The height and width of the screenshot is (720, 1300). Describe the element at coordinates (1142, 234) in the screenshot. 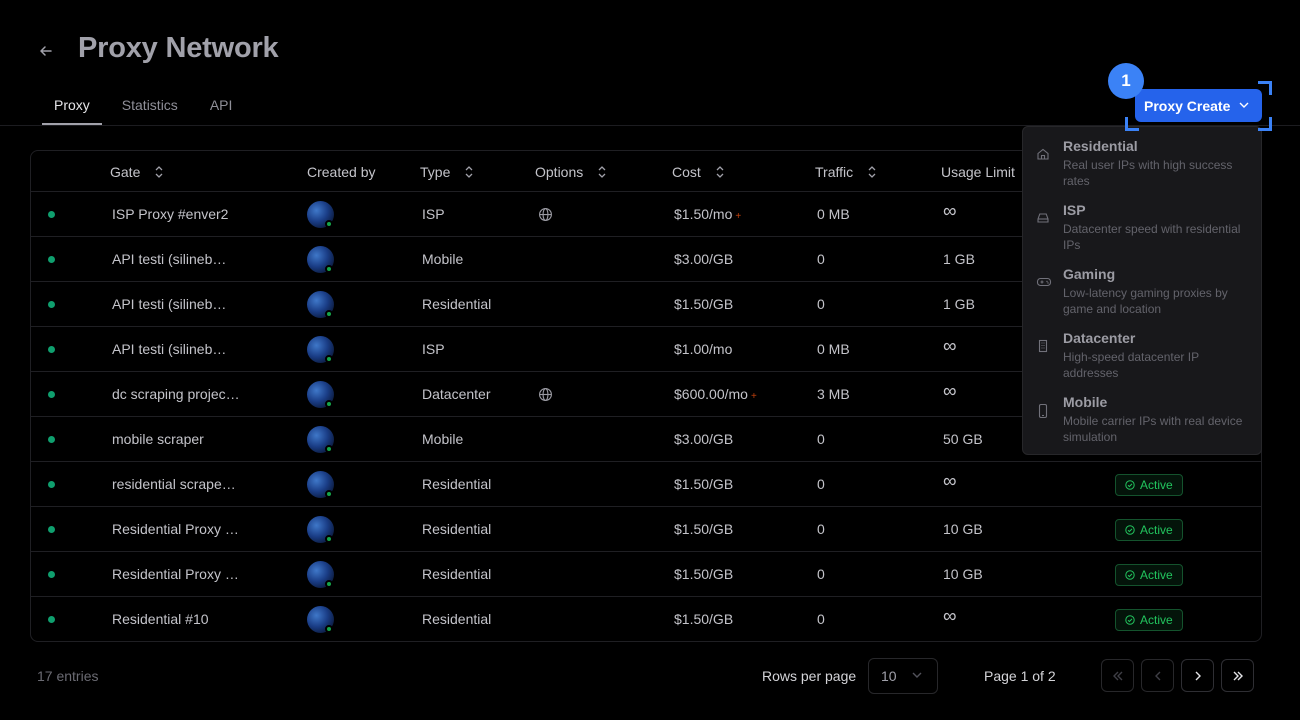

I see `menu-item-isp: ISP Datacenter speed with residential IPs` at that location.